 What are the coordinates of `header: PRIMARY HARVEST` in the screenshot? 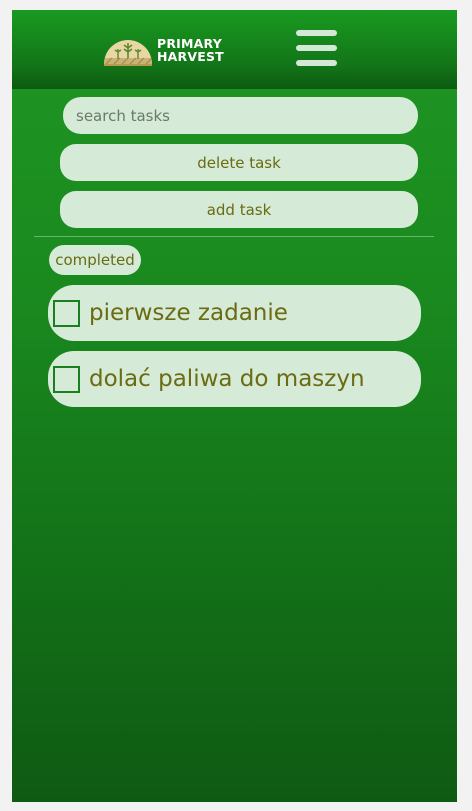 It's located at (234, 49).